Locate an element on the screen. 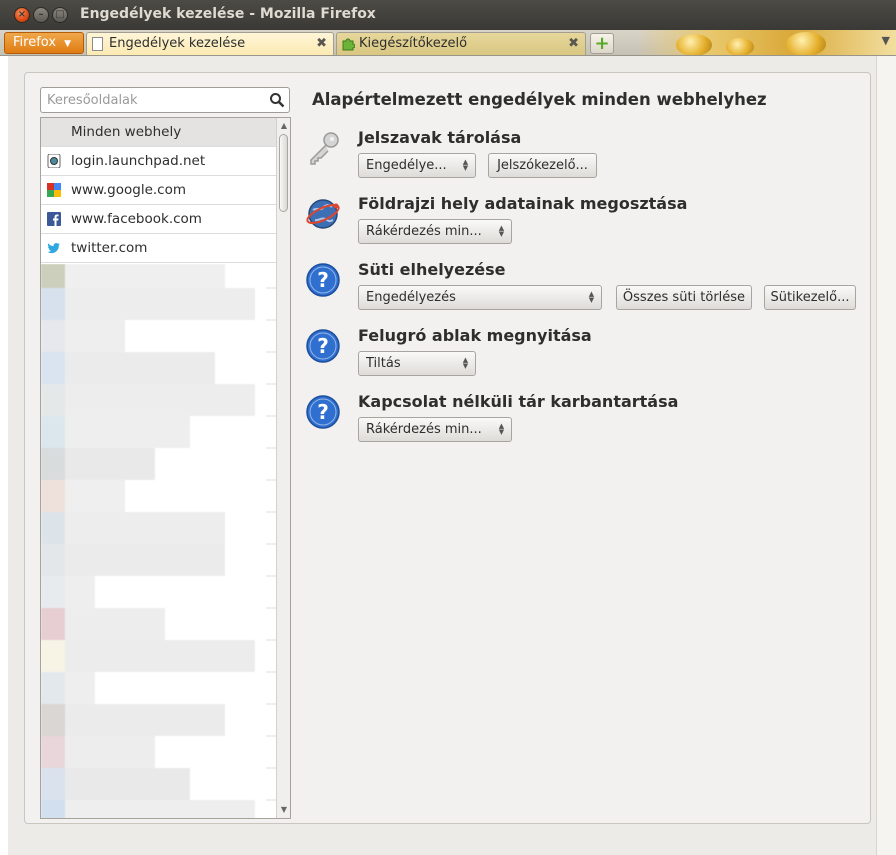 This screenshot has height=855, width=896. persona-background is located at coordinates (766, 42).